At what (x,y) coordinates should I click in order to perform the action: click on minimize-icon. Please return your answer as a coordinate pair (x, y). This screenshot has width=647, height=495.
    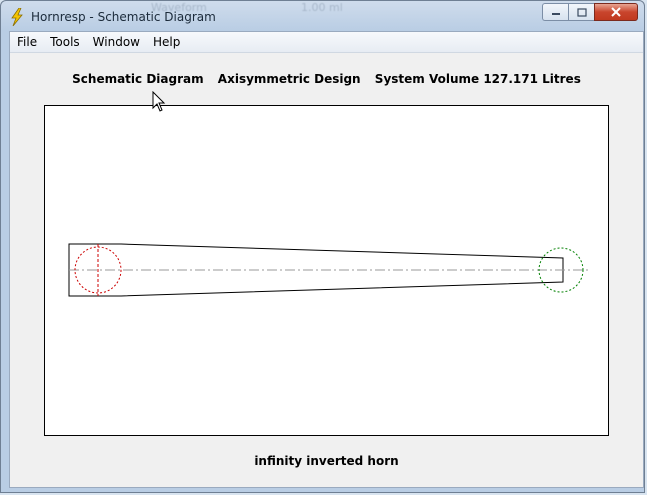
    Looking at the image, I should click on (555, 14).